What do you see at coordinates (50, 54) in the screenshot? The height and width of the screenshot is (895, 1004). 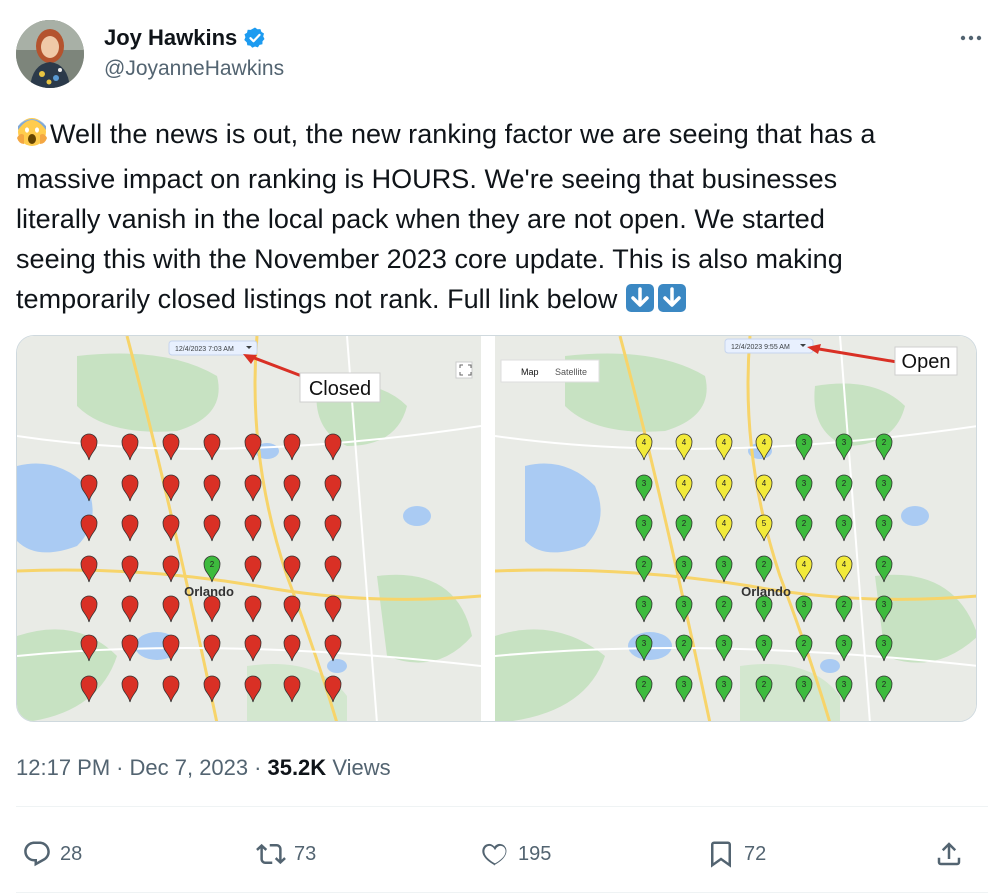 I see `avatar` at bounding box center [50, 54].